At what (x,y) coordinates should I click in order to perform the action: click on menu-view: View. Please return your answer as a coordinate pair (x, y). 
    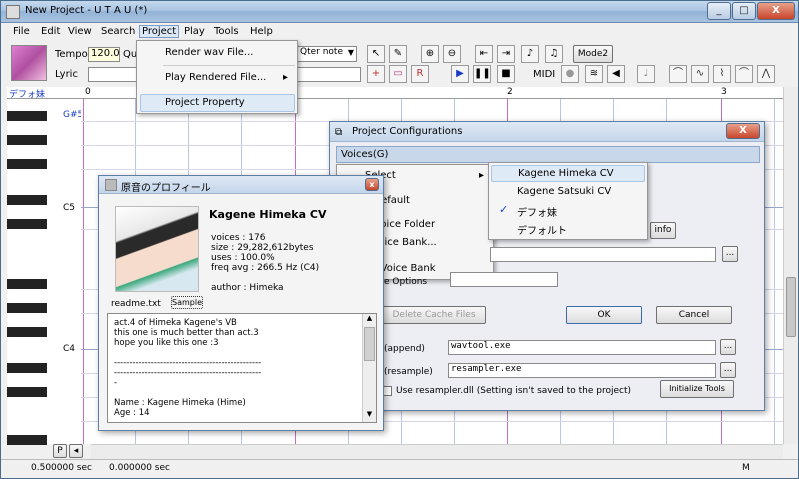
    Looking at the image, I should click on (80, 31).